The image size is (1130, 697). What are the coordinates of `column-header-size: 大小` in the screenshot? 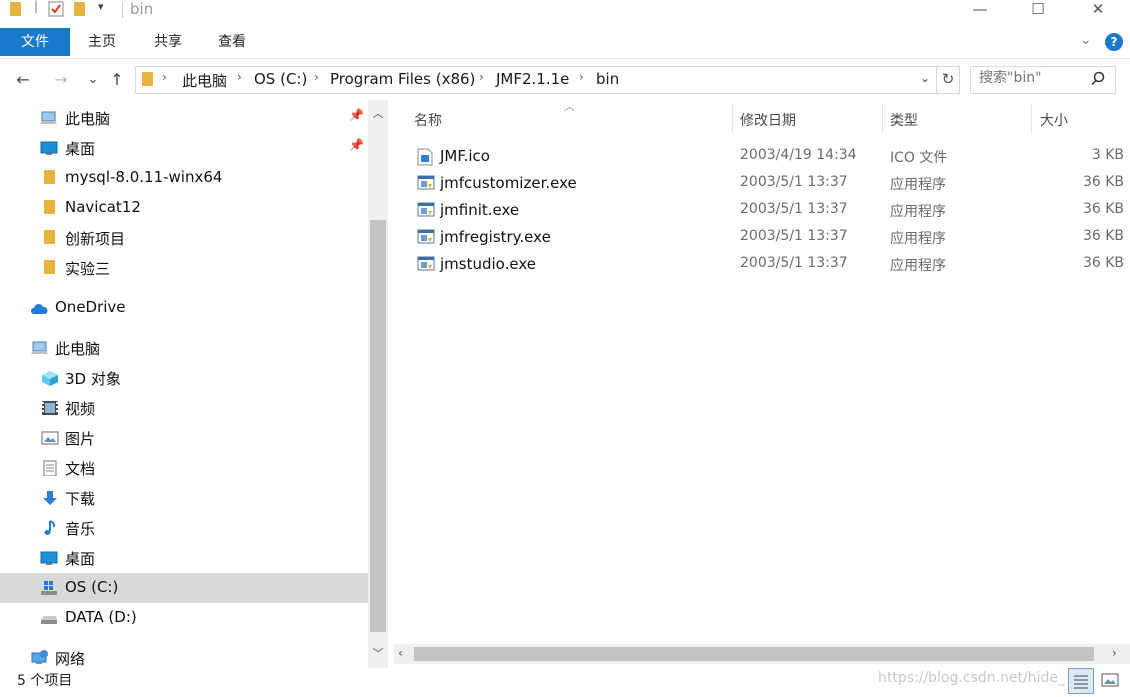 It's located at (1054, 120).